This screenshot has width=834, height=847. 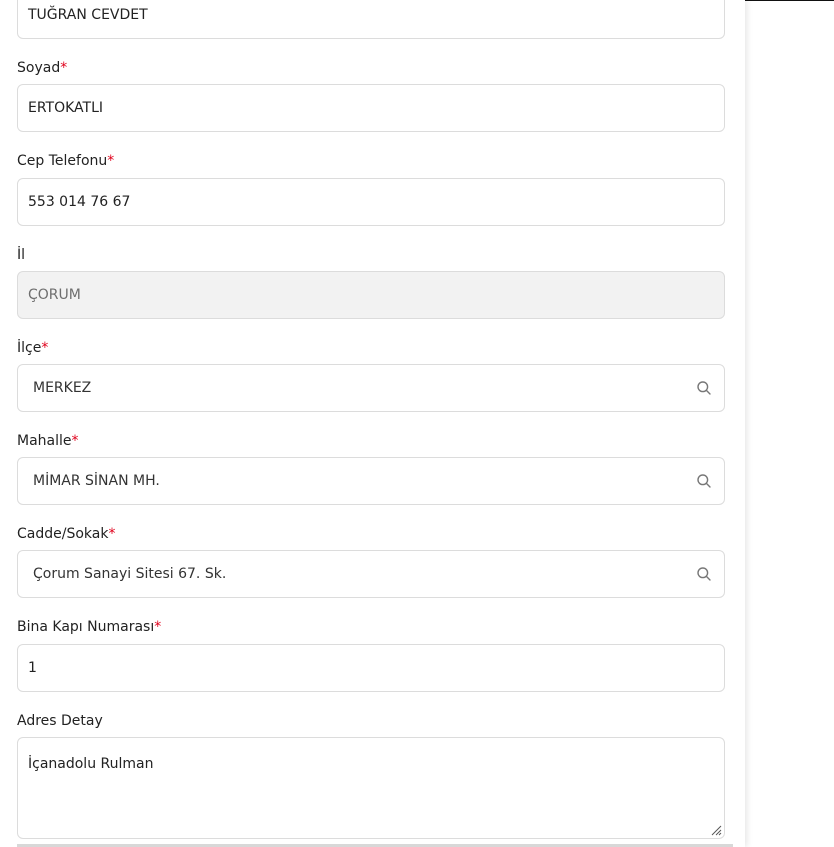 What do you see at coordinates (371, 788) in the screenshot?
I see `adres-detay-textarea: İçanadolu Rulman` at bounding box center [371, 788].